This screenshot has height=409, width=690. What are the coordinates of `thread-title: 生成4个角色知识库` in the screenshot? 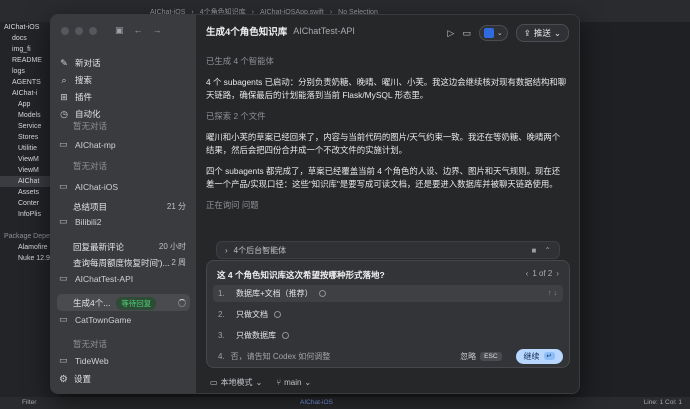 It's located at (247, 32).